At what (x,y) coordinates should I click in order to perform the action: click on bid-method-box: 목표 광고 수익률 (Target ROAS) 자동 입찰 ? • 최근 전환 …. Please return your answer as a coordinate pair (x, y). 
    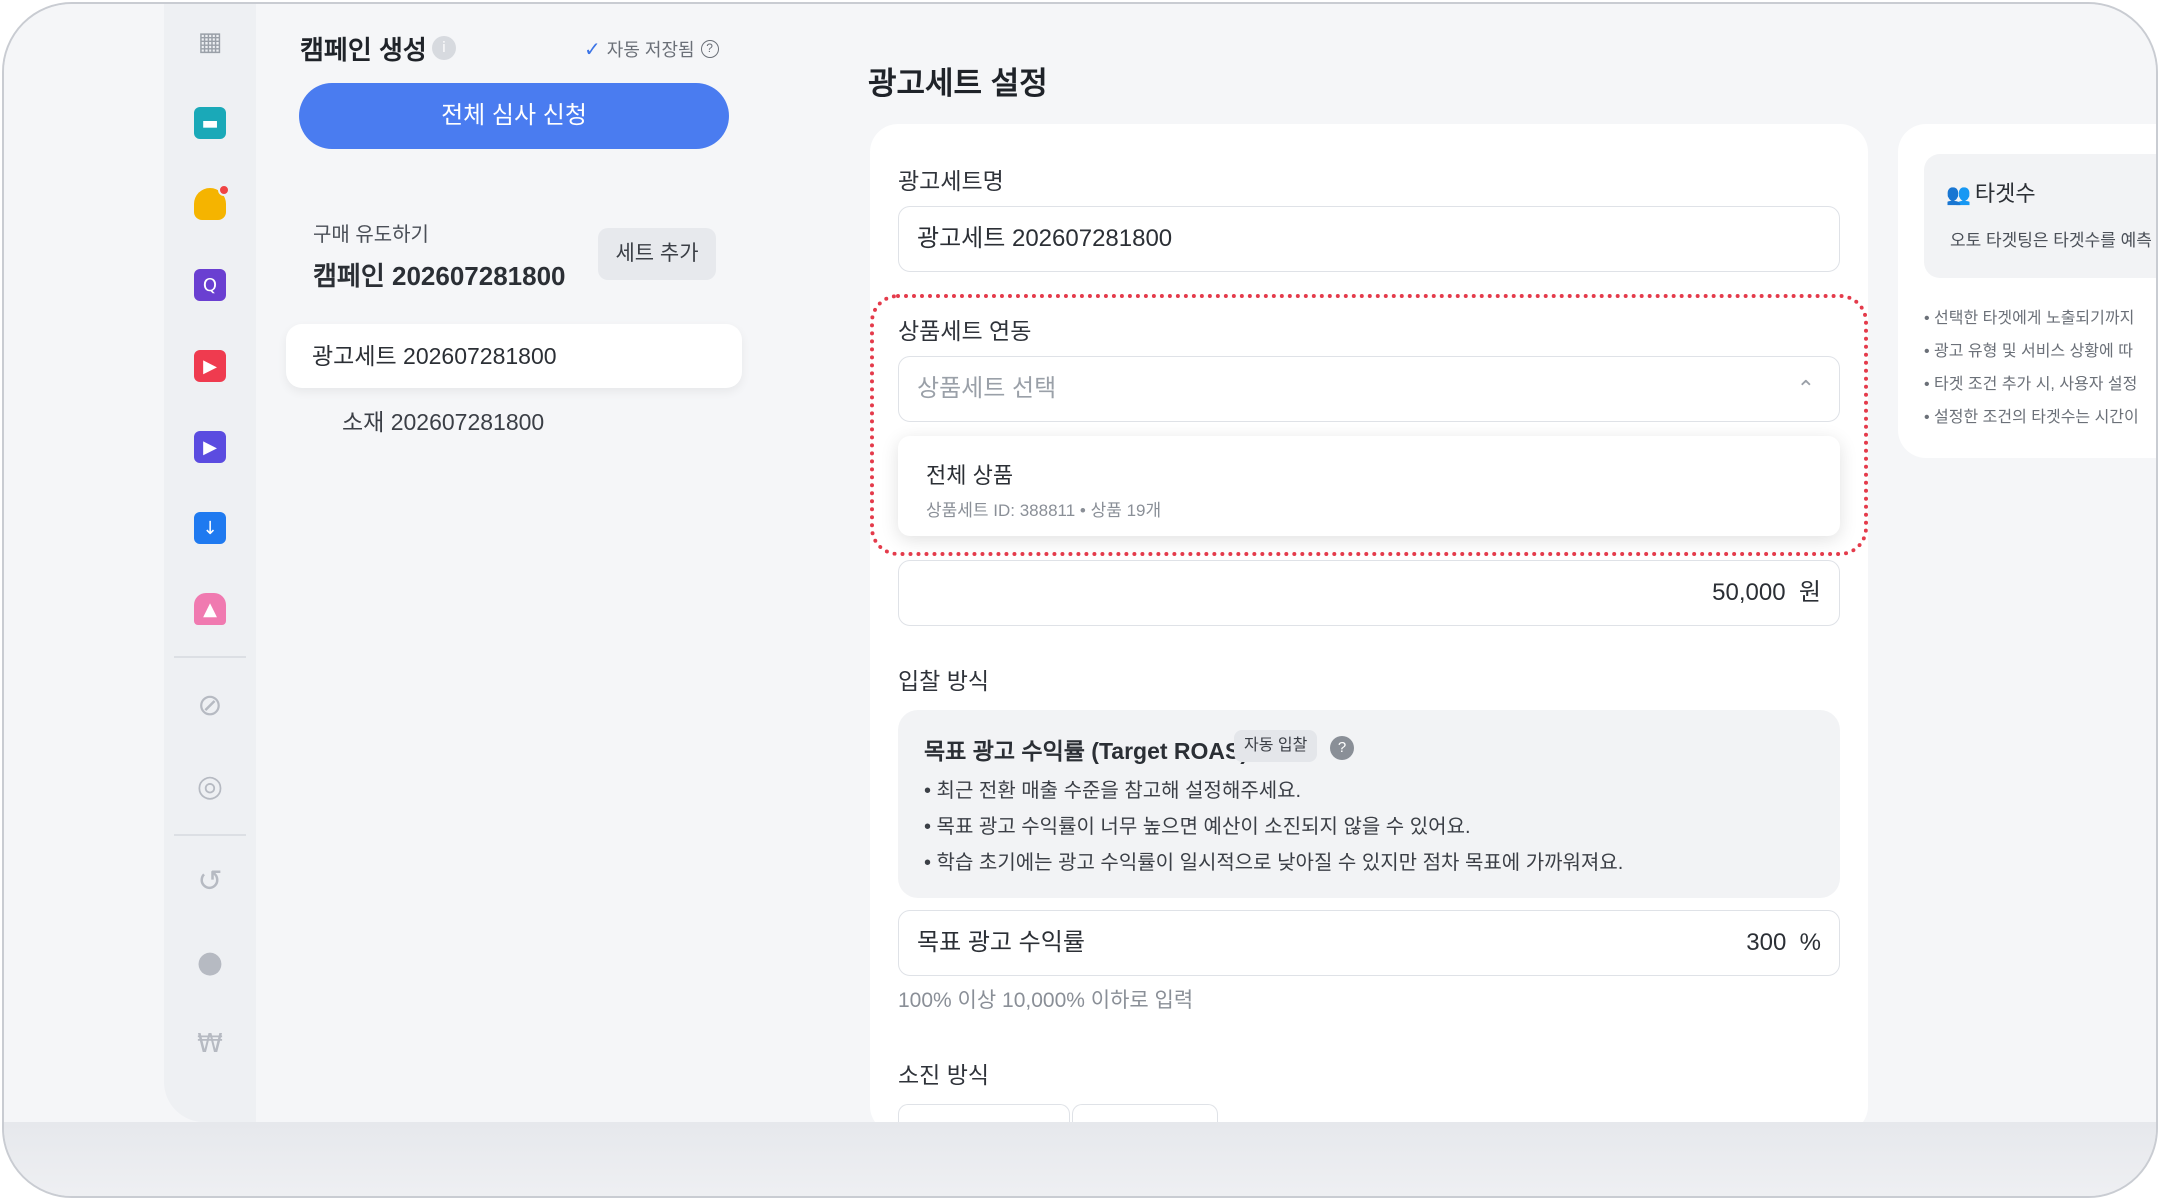
    Looking at the image, I should click on (1369, 804).